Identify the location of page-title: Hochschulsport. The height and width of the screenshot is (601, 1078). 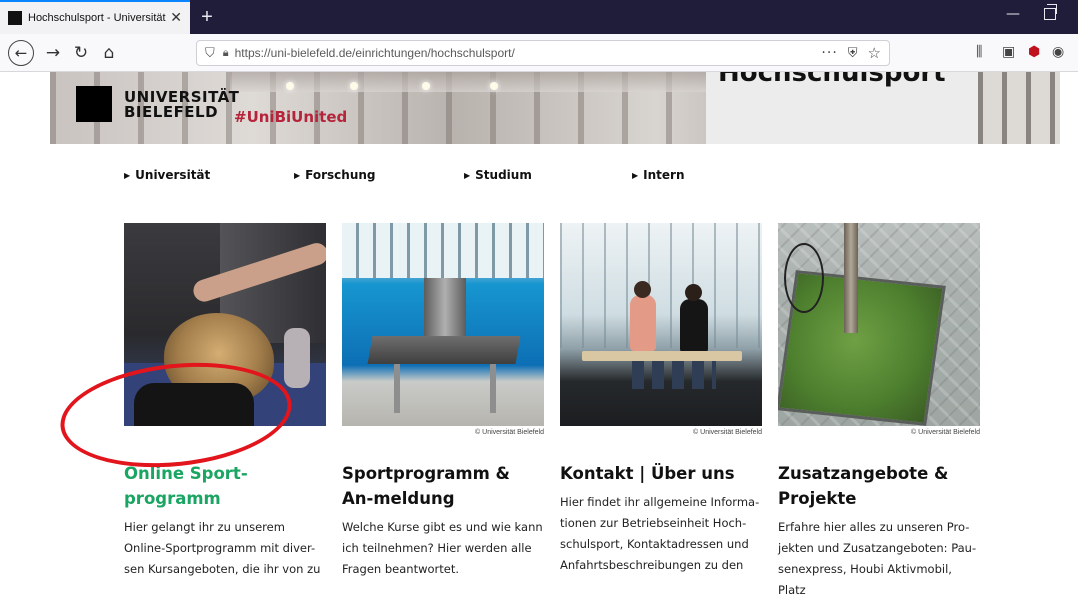
(832, 80).